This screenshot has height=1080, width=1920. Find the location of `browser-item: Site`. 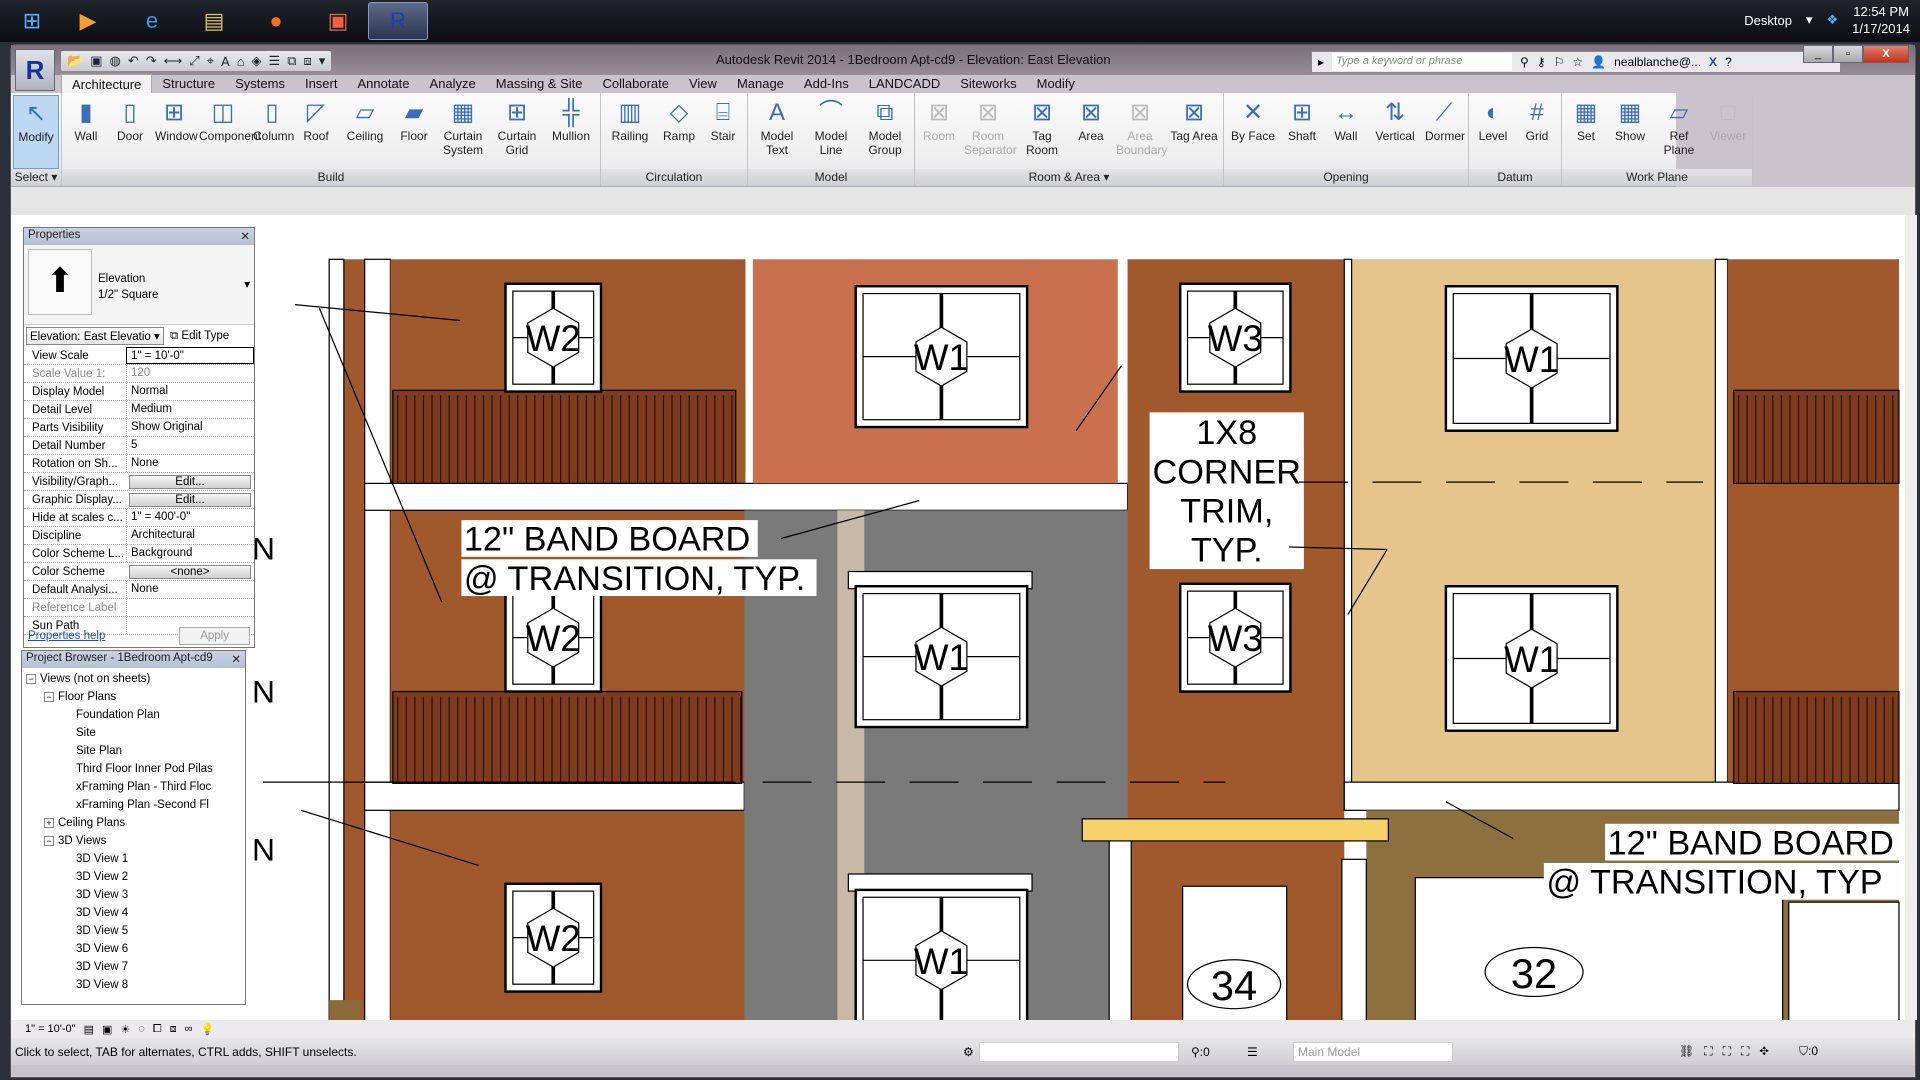

browser-item: Site is located at coordinates (133, 733).